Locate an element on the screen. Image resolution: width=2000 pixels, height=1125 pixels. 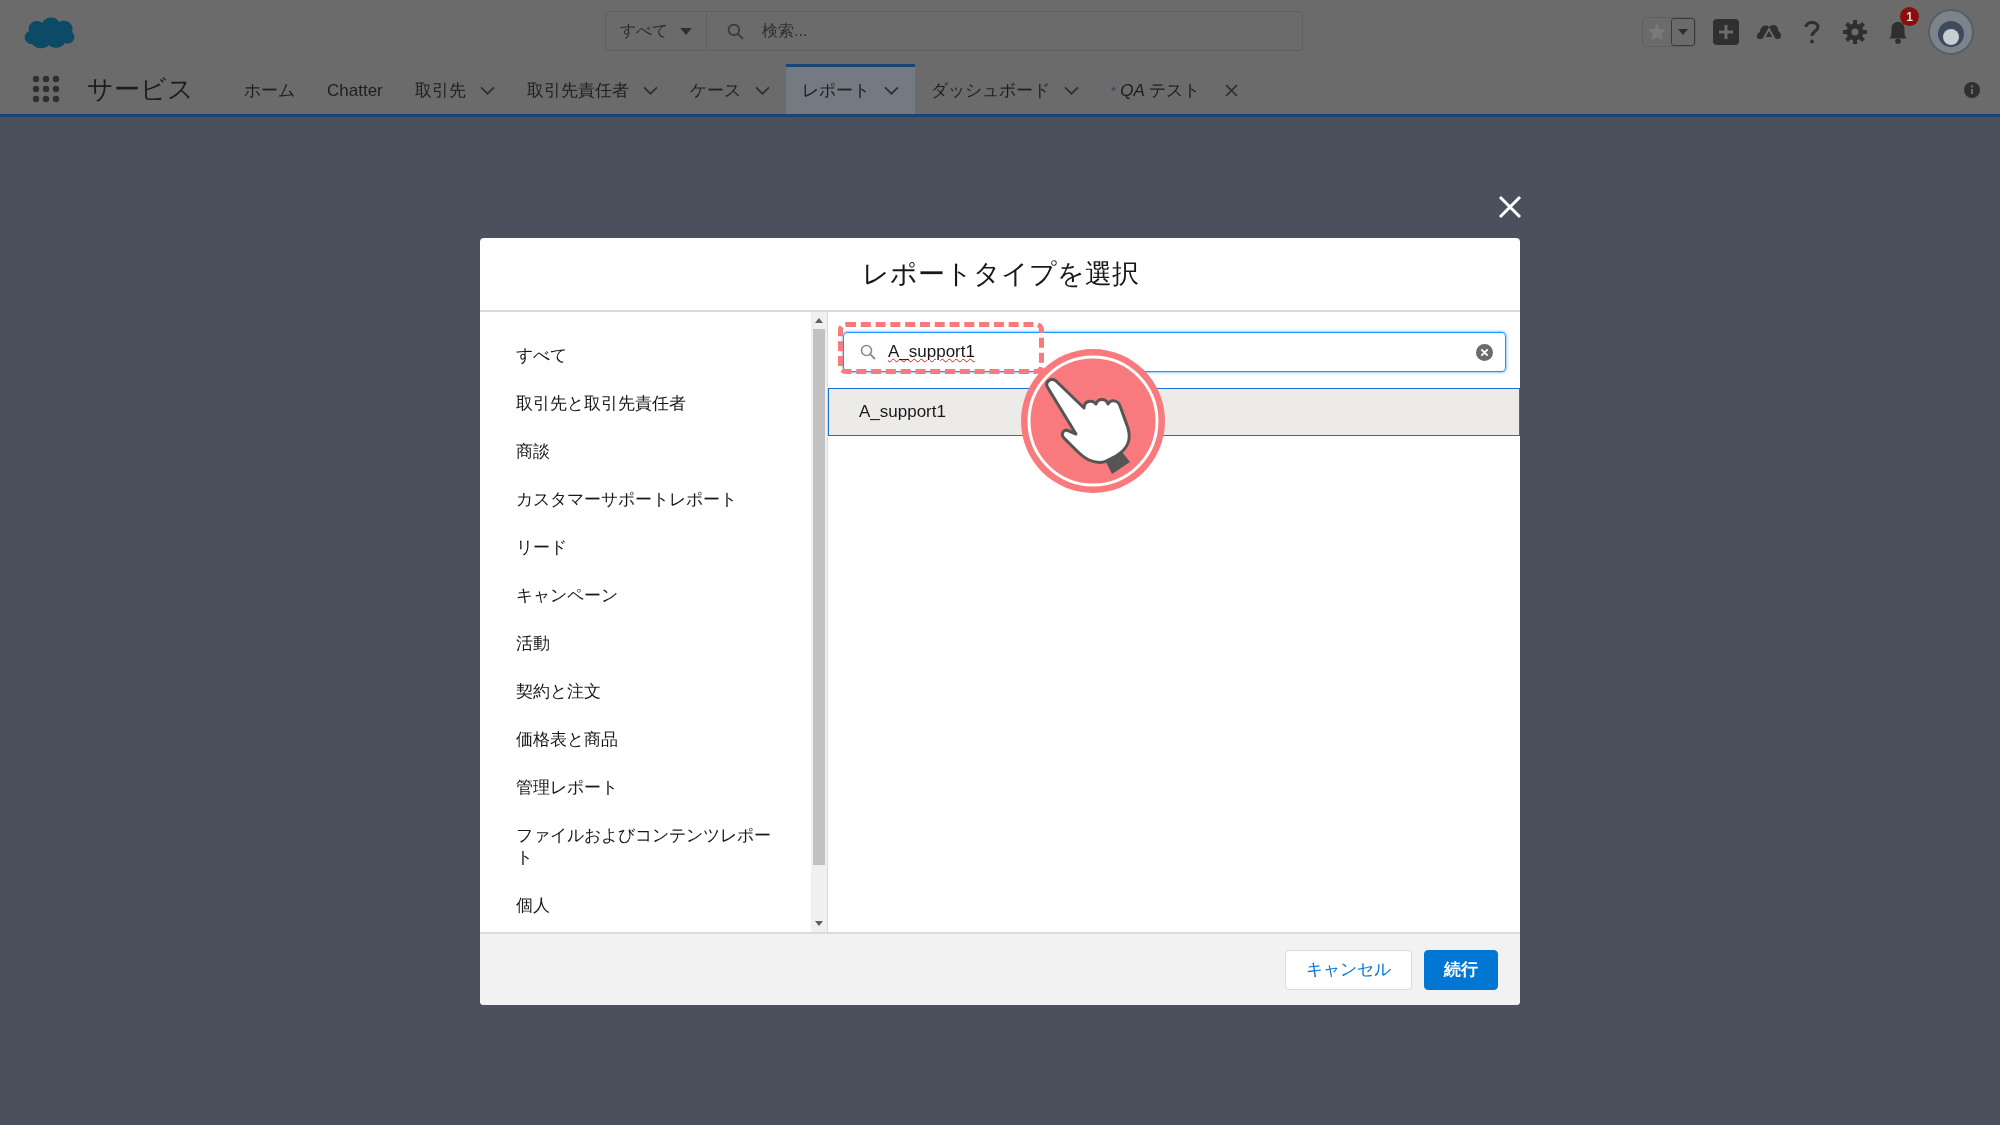
notification-count-badge: 1 is located at coordinates (1909, 16).